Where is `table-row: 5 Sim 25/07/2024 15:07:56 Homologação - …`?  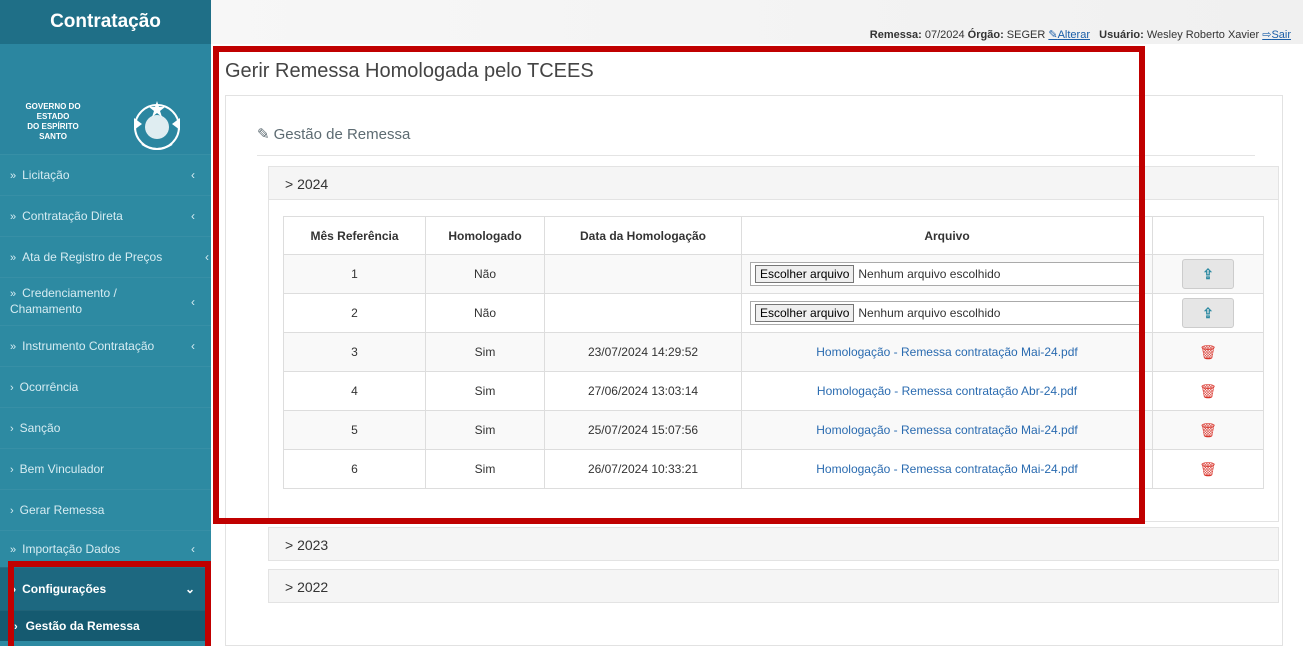
table-row: 5 Sim 25/07/2024 15:07:56 Homologação - … is located at coordinates (773, 430).